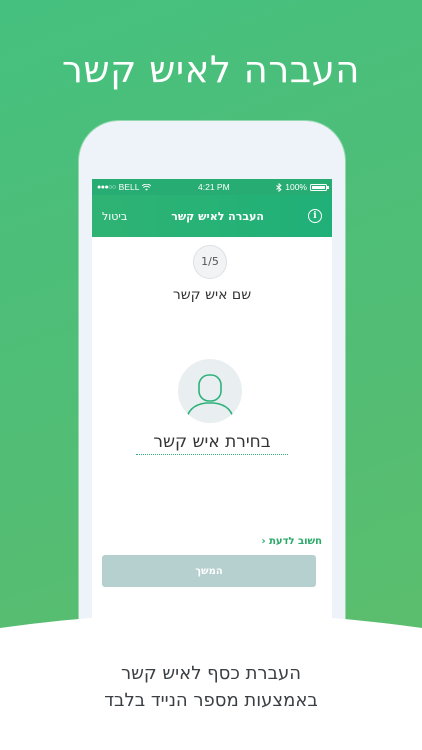 The width and height of the screenshot is (422, 750). I want to click on nav-bar: ביטול העברה לאיש קשר i, so click(212, 216).